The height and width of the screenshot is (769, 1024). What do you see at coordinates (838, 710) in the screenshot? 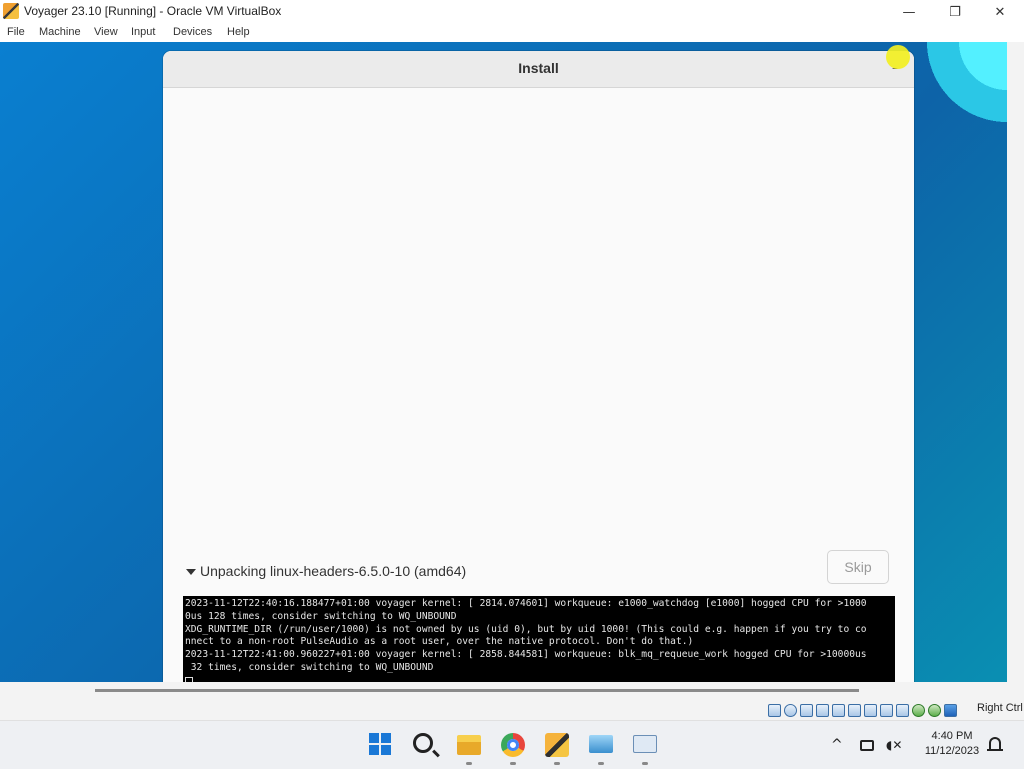
I see `usb-icon` at bounding box center [838, 710].